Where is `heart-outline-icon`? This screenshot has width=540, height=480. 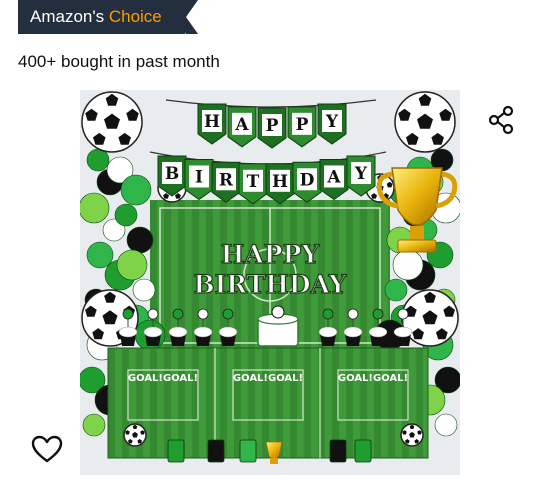 heart-outline-icon is located at coordinates (47, 449).